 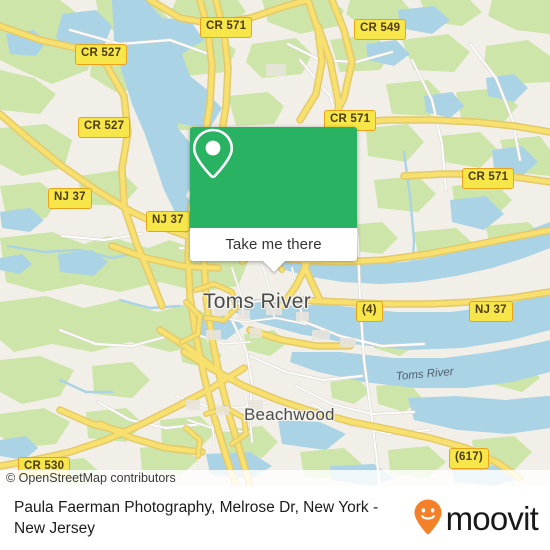 I want to click on map-pin-icon, so click(x=213, y=153).